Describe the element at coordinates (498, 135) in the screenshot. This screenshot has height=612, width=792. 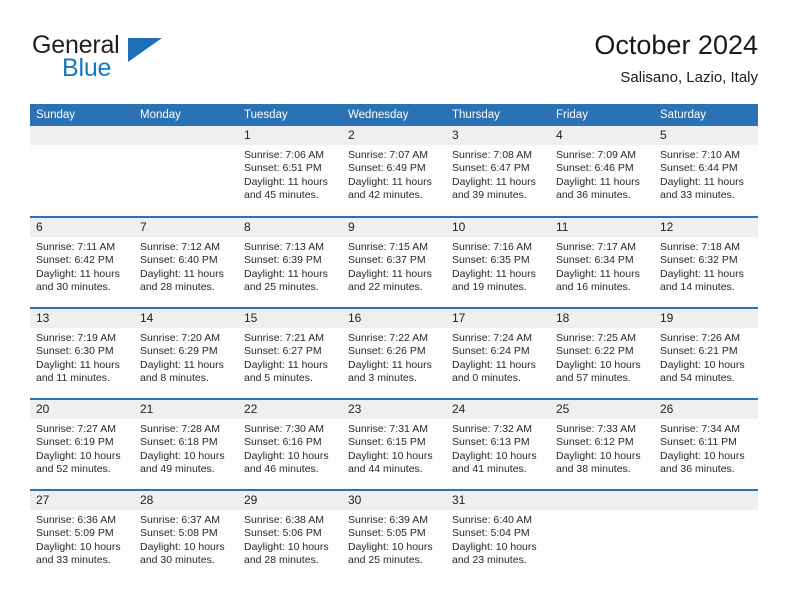
I see `day-number: 3` at that location.